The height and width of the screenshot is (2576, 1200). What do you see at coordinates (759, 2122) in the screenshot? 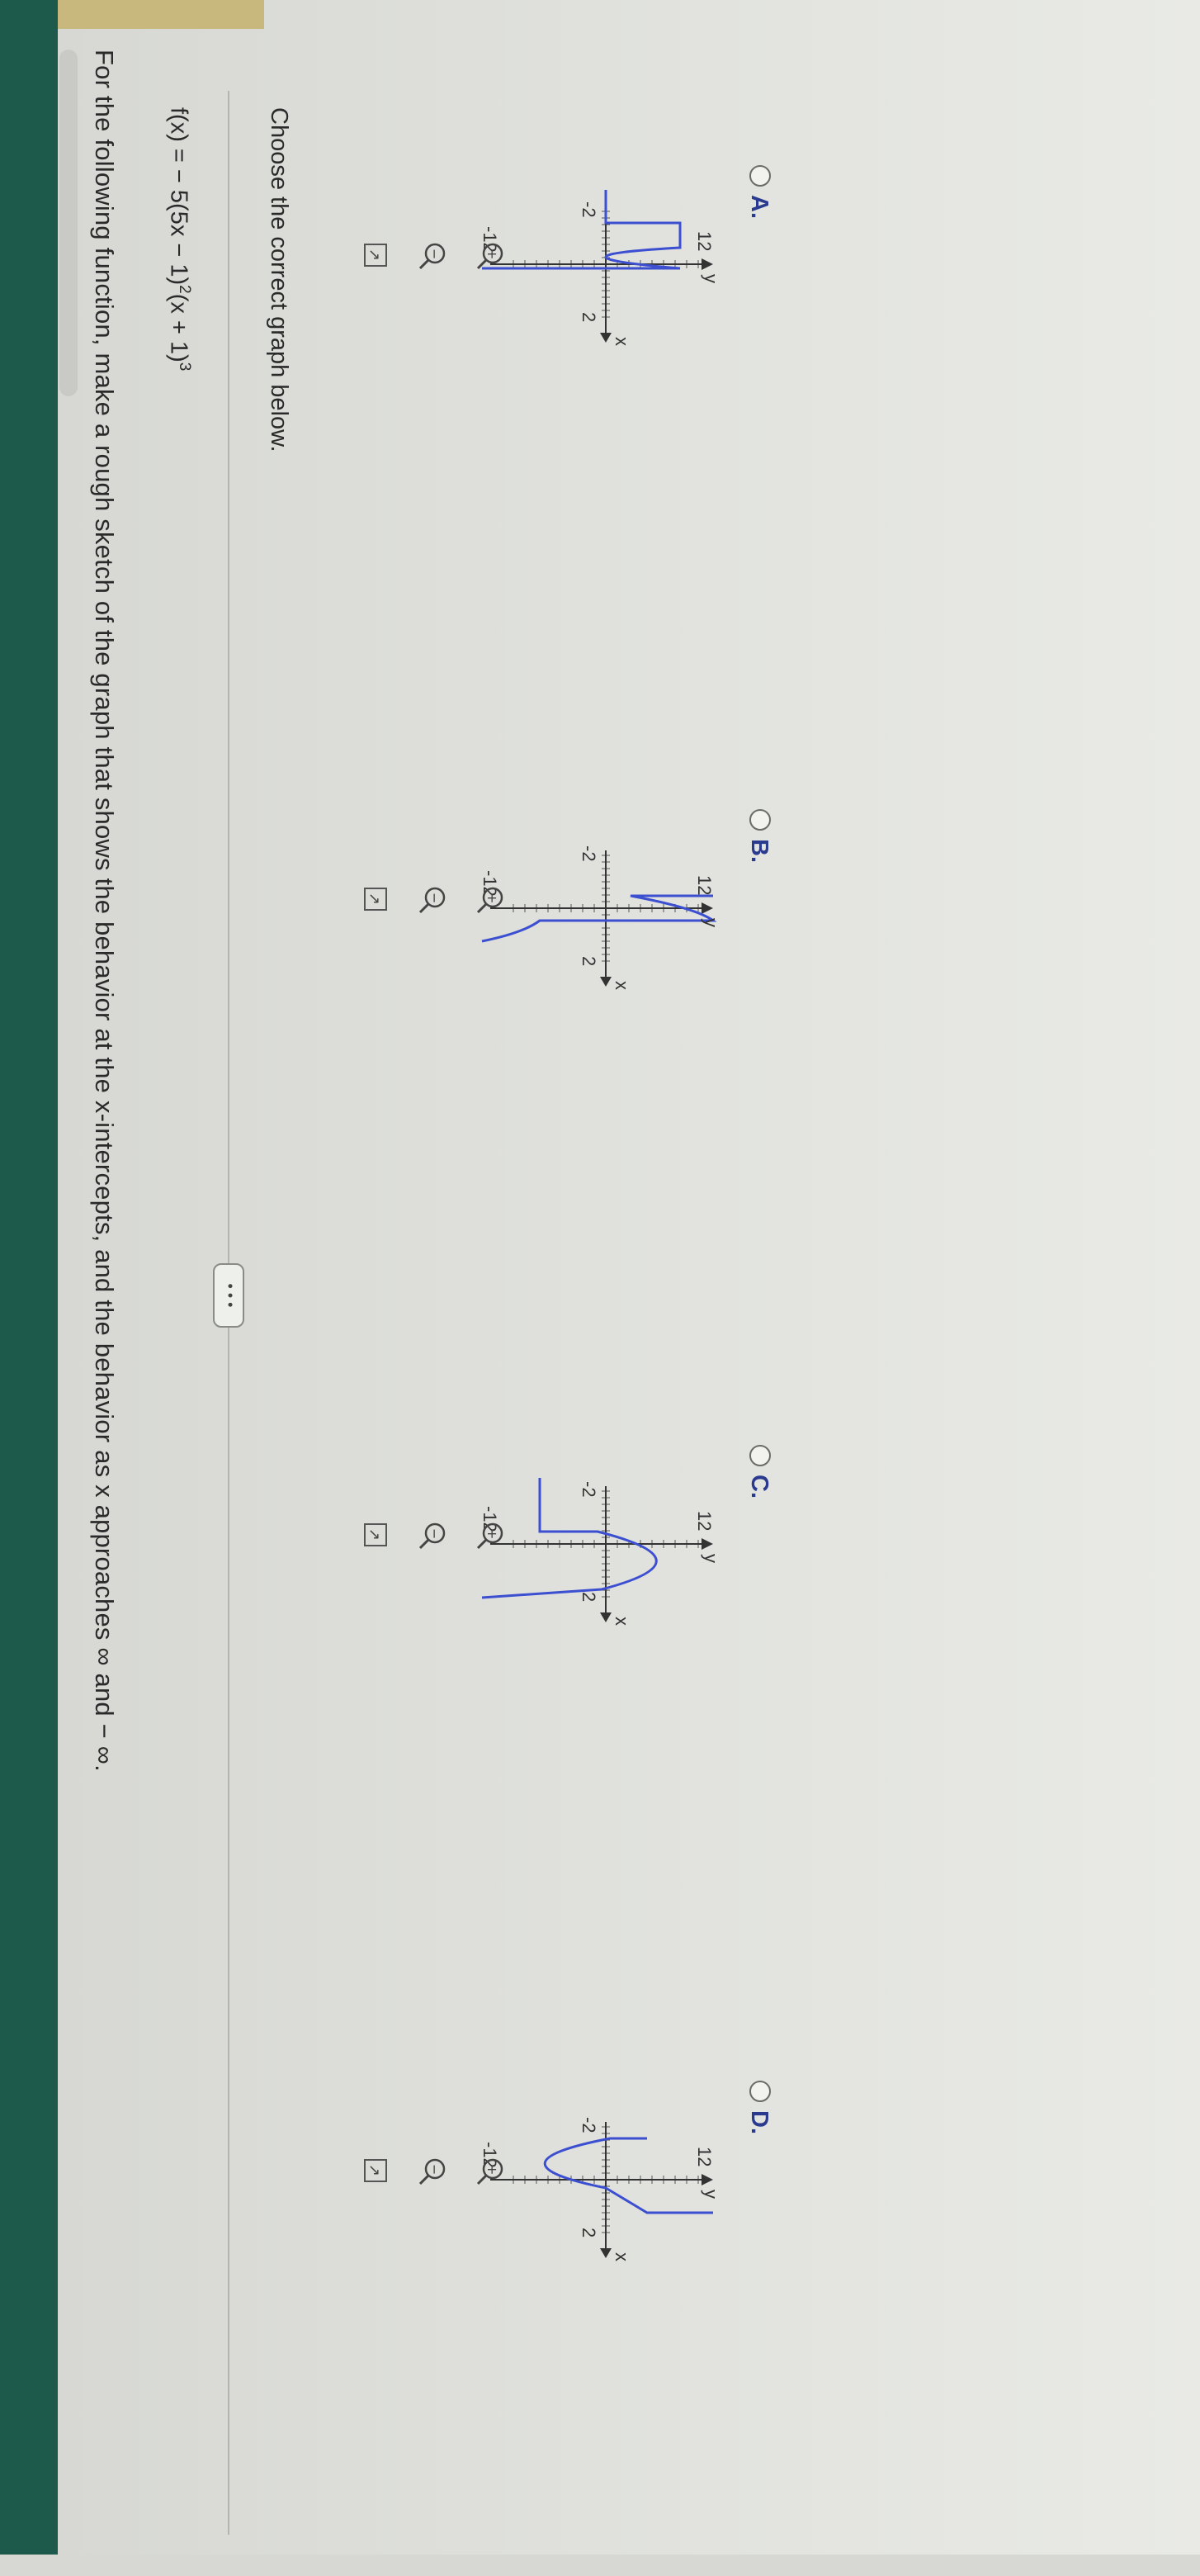
I see `option-label: D.` at bounding box center [759, 2122].